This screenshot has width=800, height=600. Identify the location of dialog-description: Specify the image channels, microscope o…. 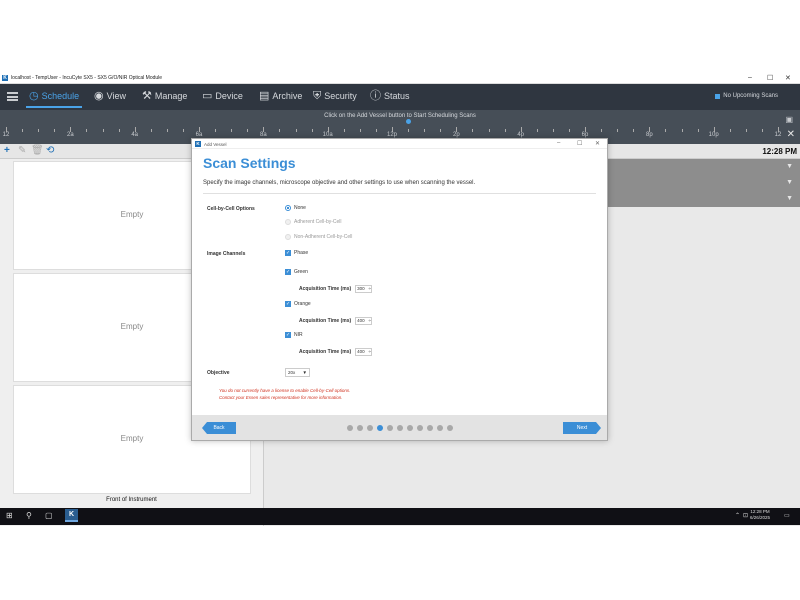
(339, 183).